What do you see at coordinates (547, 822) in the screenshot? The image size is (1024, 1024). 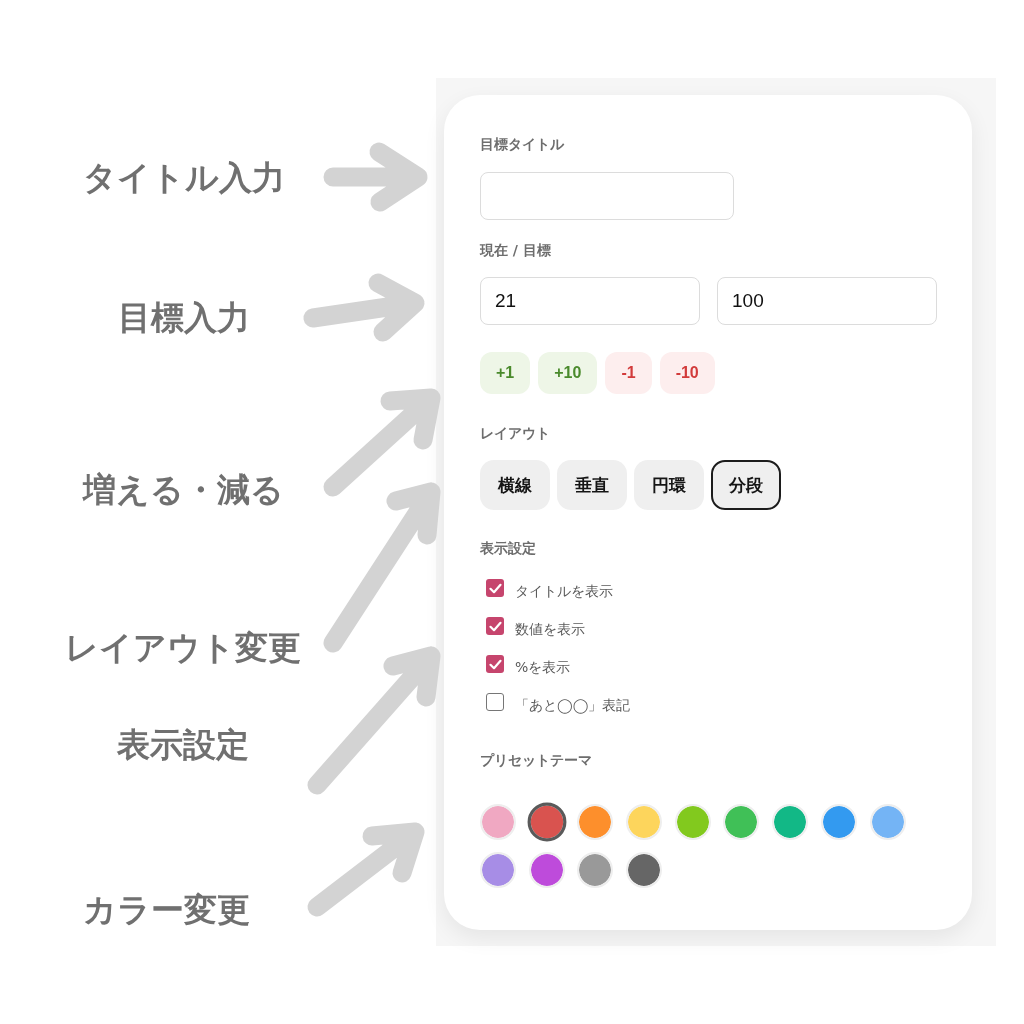 I see `color-swatch-icon` at bounding box center [547, 822].